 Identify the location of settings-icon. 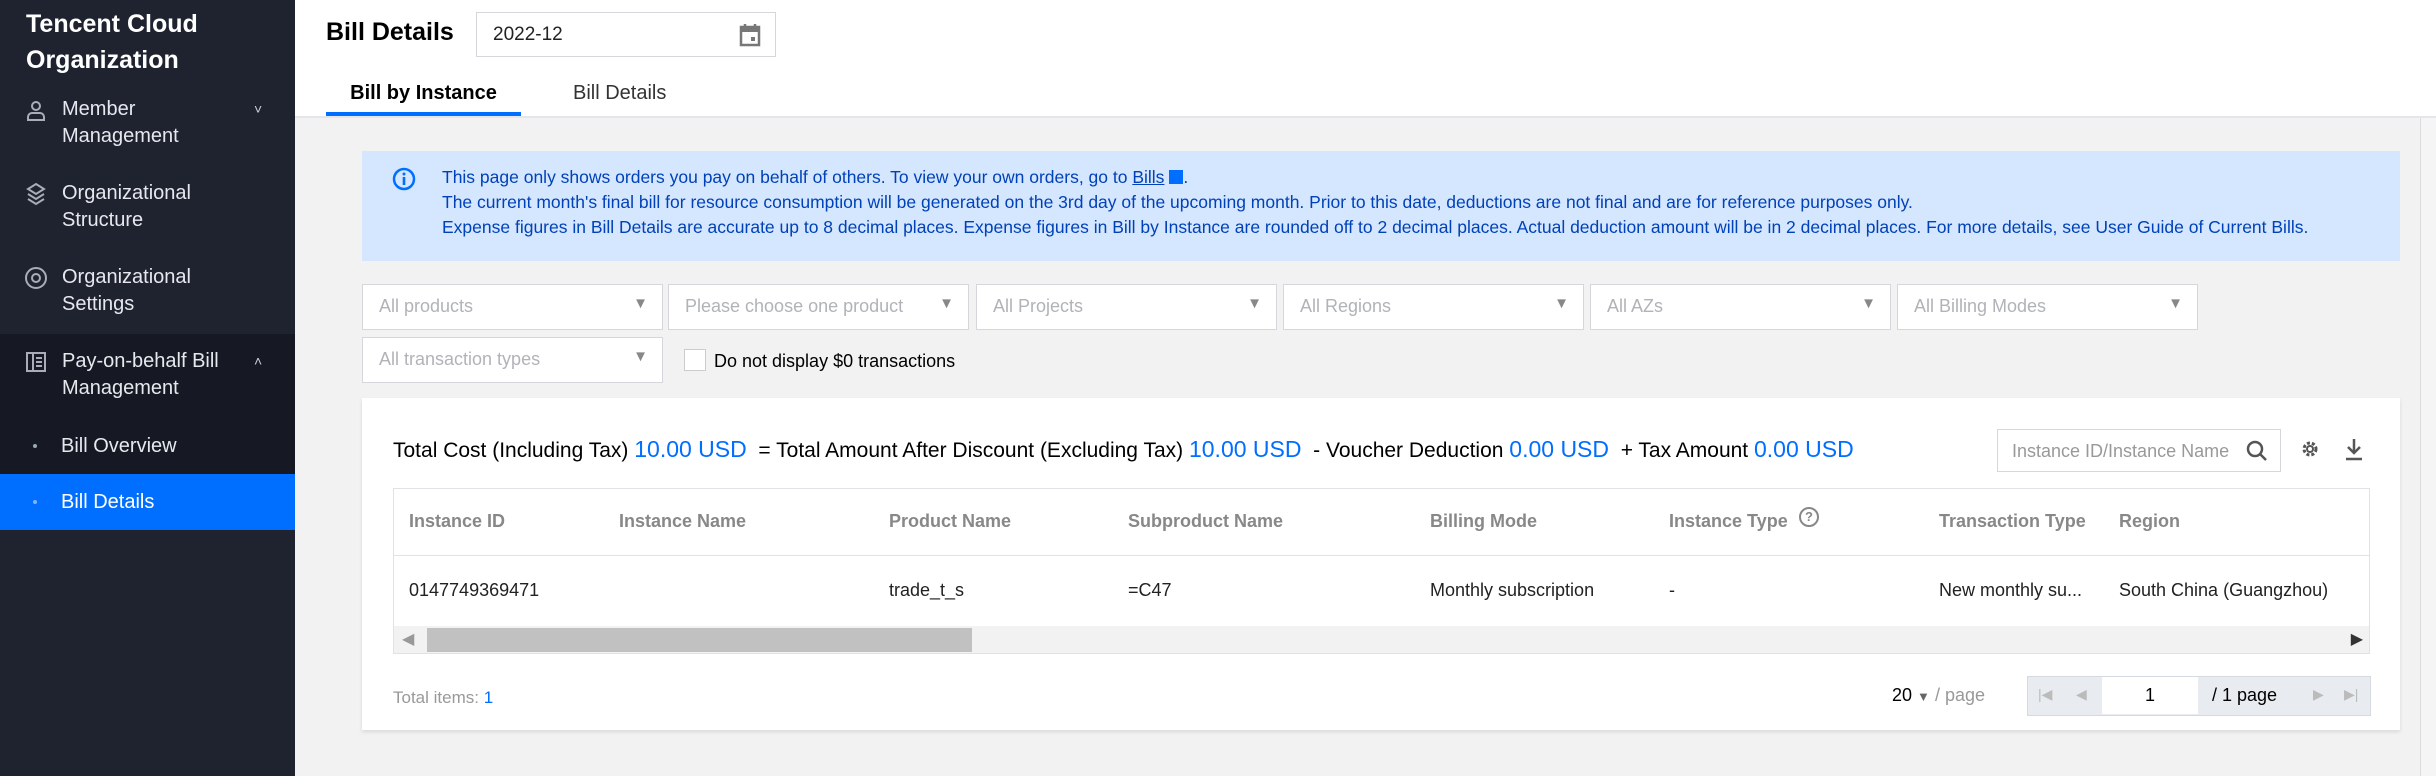
(36, 278).